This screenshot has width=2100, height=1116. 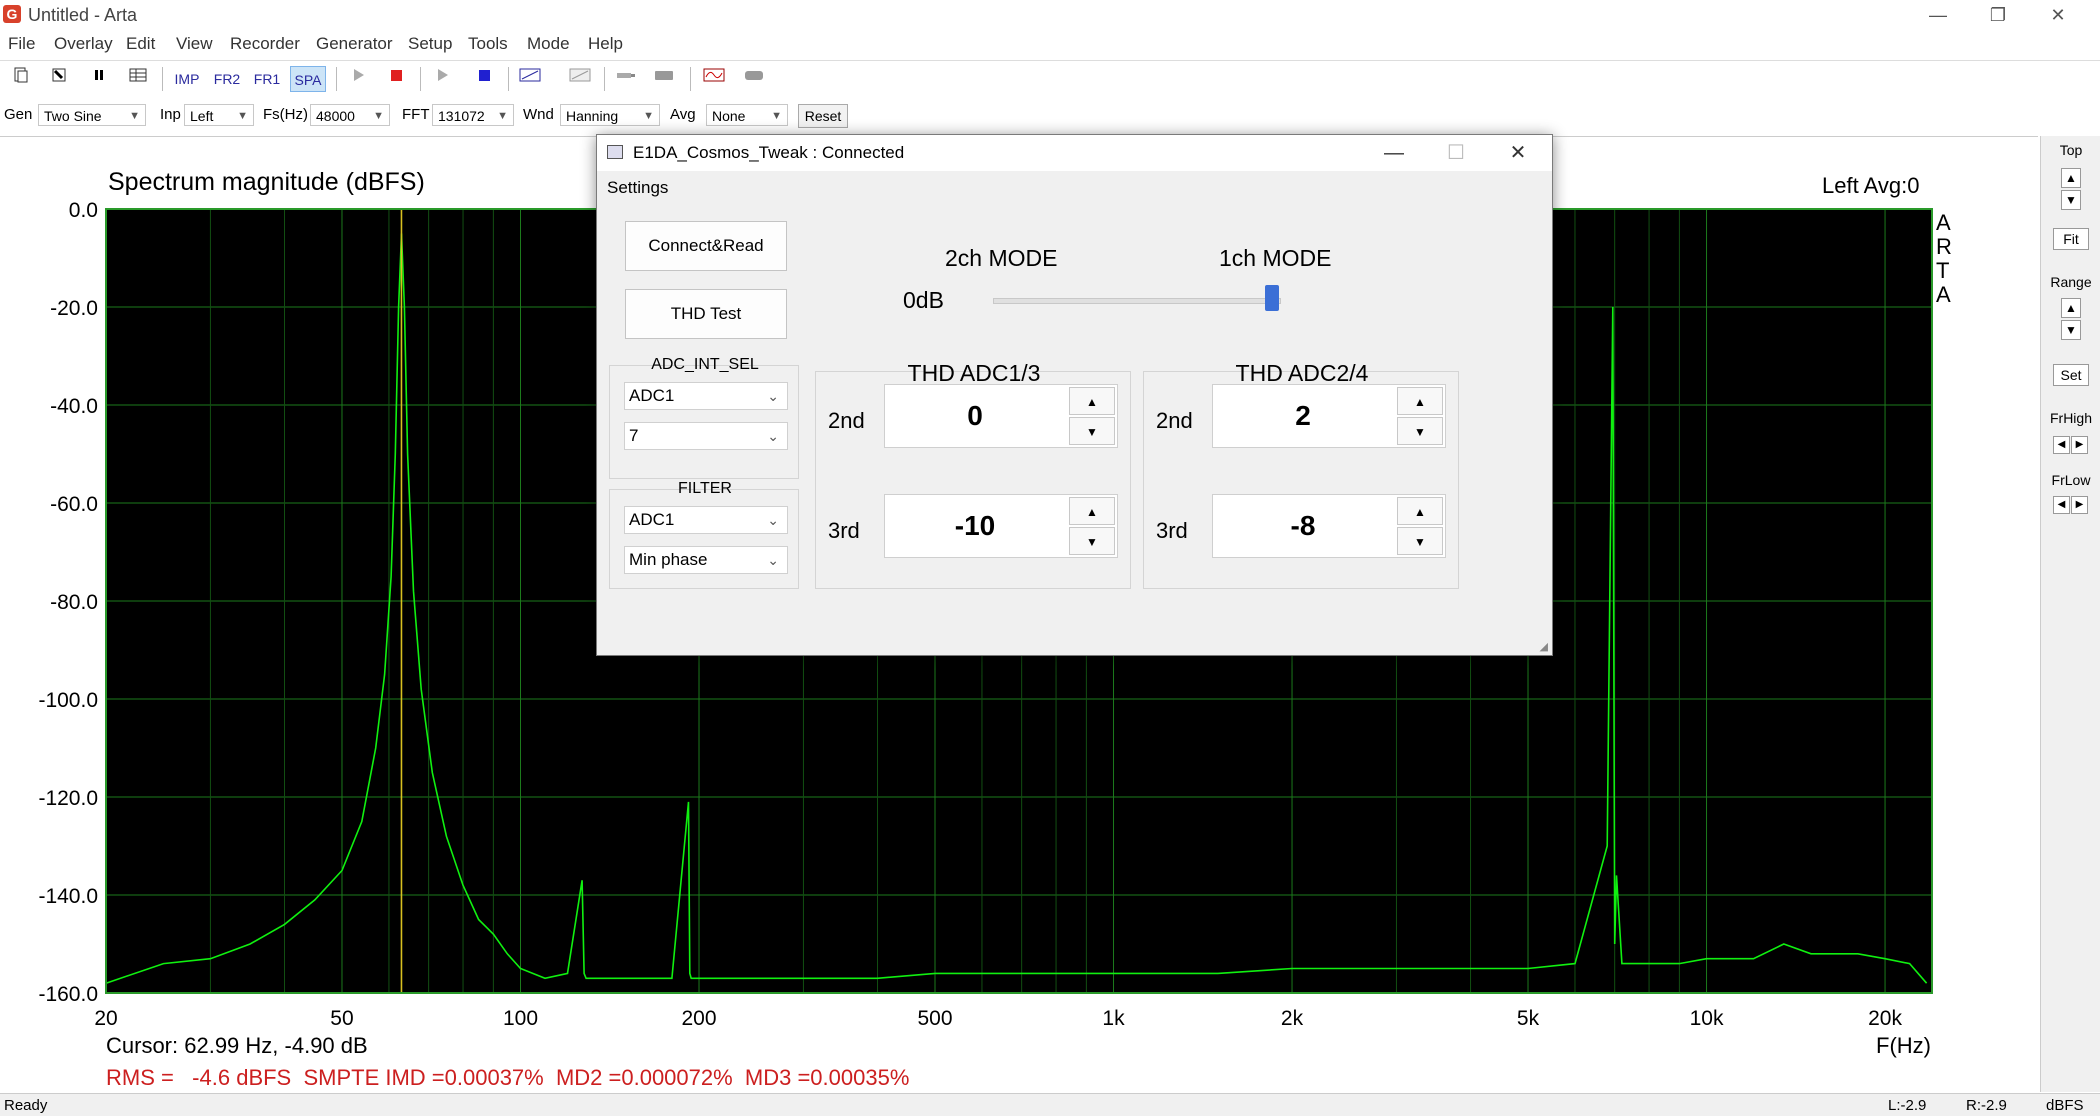 I want to click on table-icon, so click(x=138, y=79).